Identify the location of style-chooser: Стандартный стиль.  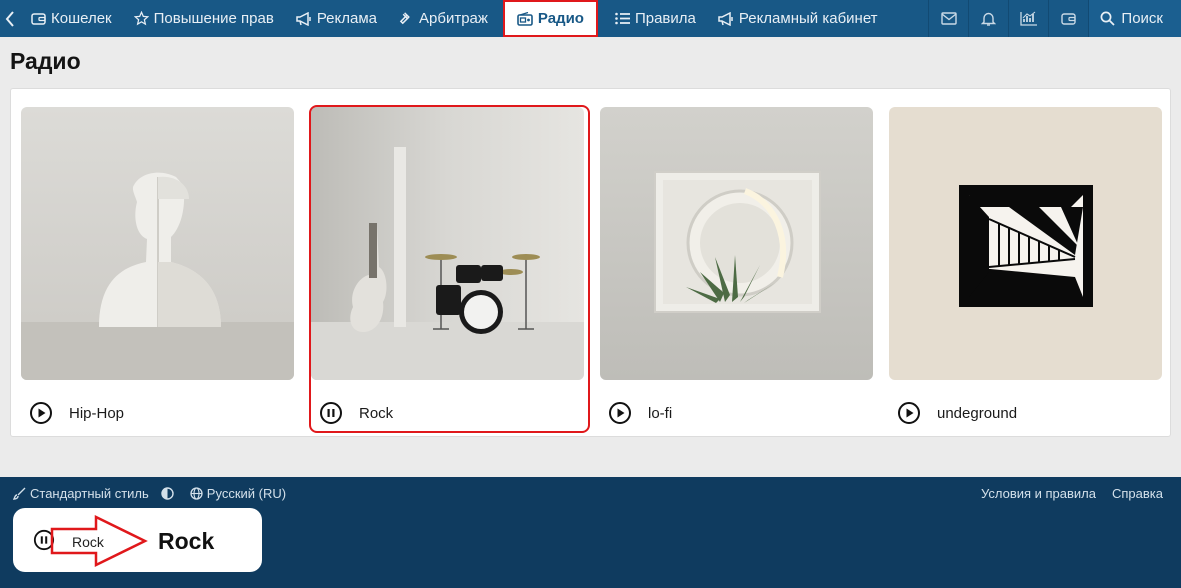
(81, 493).